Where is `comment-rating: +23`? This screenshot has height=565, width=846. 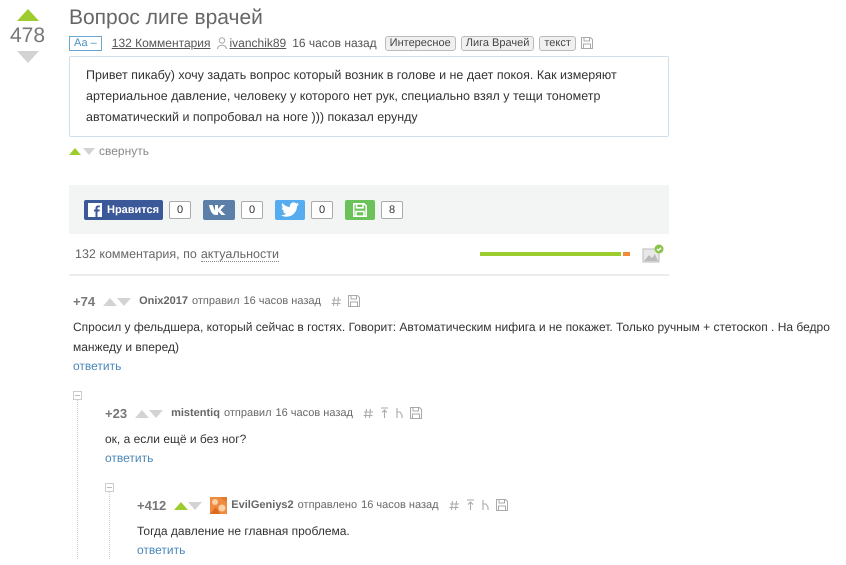 comment-rating: +23 is located at coordinates (116, 413).